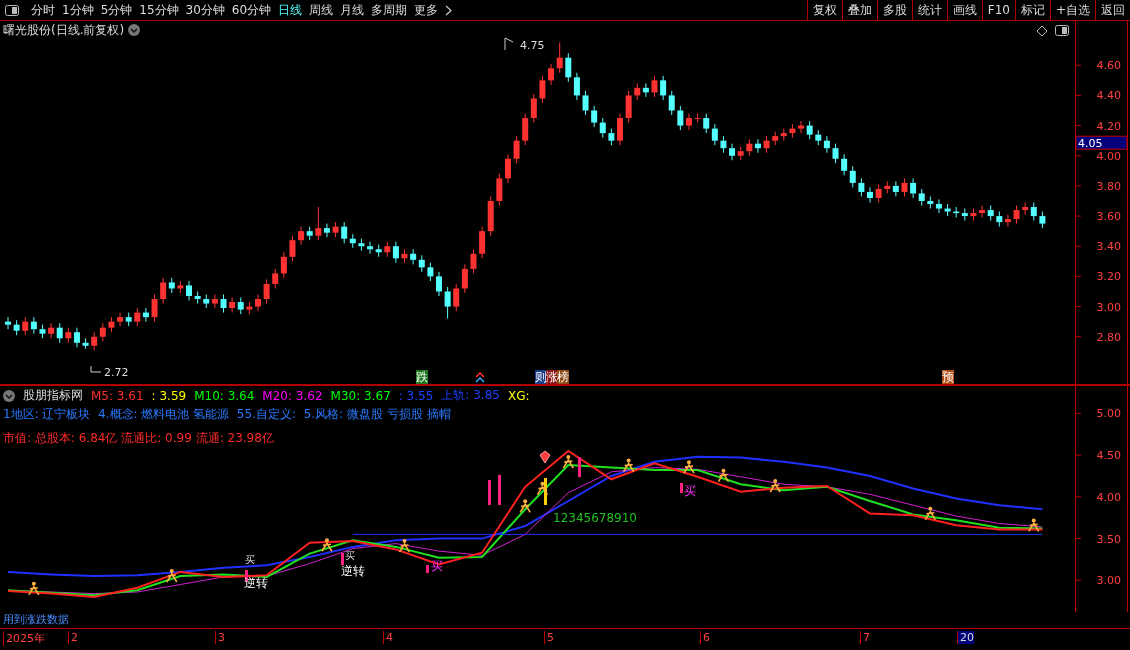 Image resolution: width=1130 pixels, height=650 pixels. Describe the element at coordinates (24, 638) in the screenshot. I see `time-axis-label: 2025年` at that location.